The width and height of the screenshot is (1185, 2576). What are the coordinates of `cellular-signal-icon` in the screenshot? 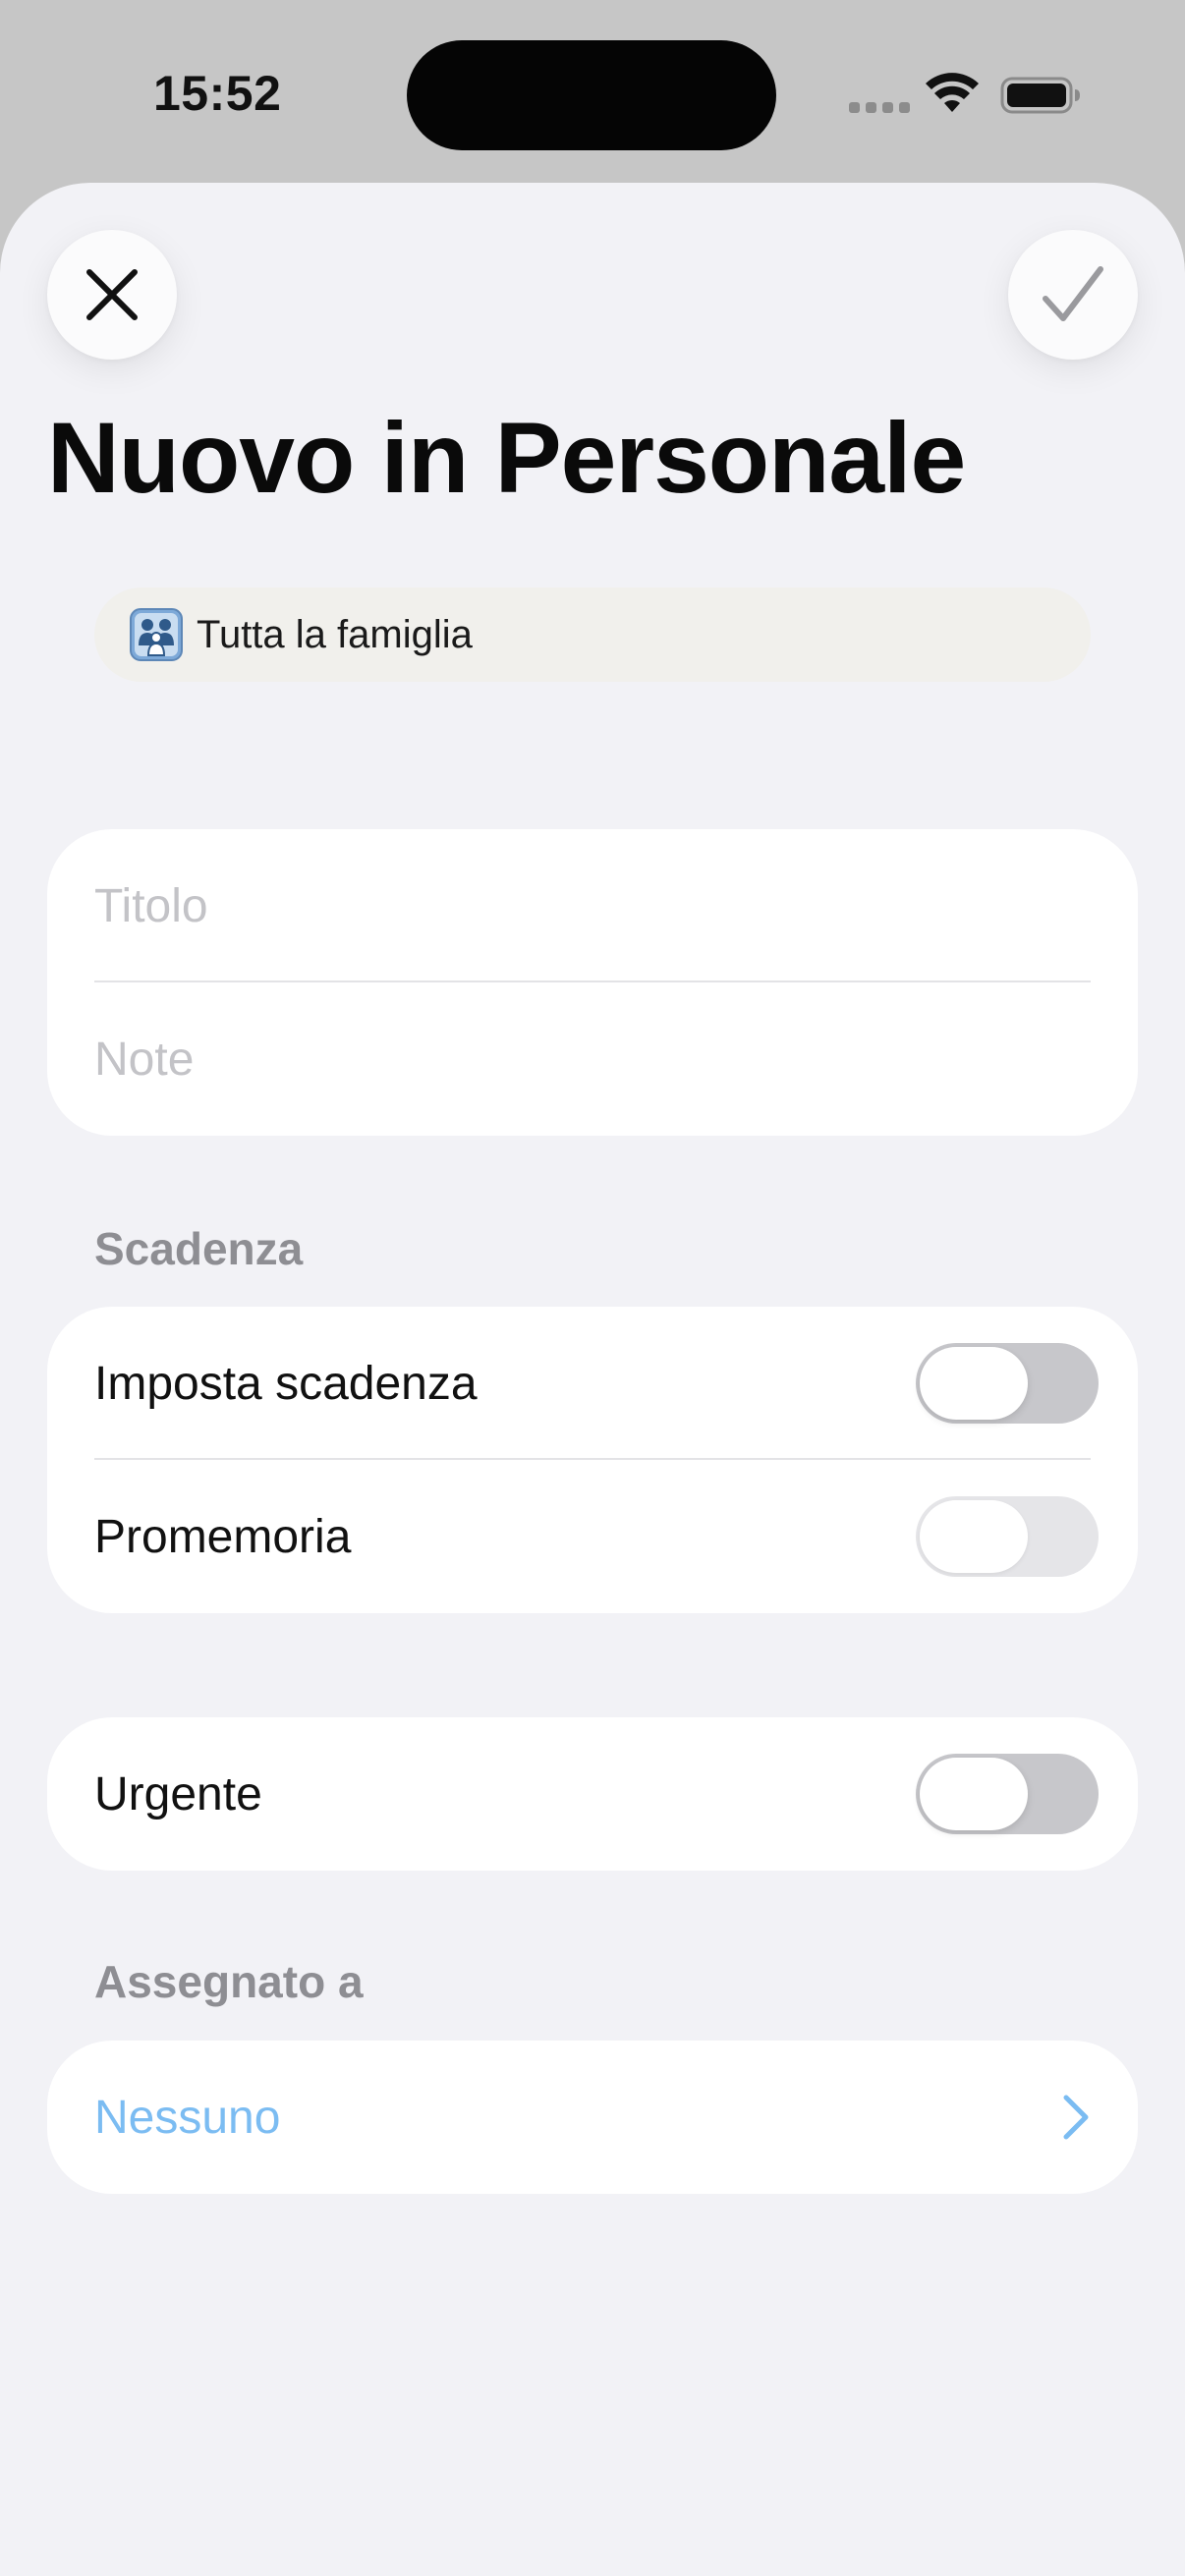 It's located at (880, 107).